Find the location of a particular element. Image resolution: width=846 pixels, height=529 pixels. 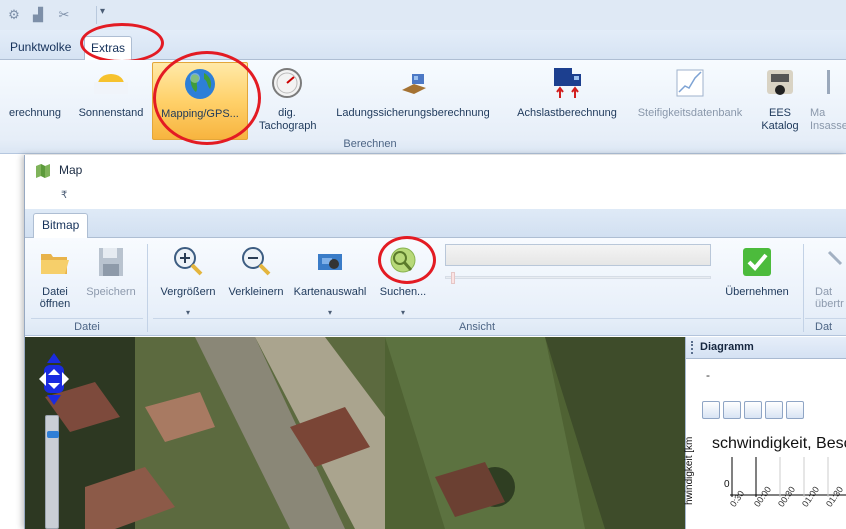

map-select-label: Kartenauswahl is located at coordinates (330, 292).